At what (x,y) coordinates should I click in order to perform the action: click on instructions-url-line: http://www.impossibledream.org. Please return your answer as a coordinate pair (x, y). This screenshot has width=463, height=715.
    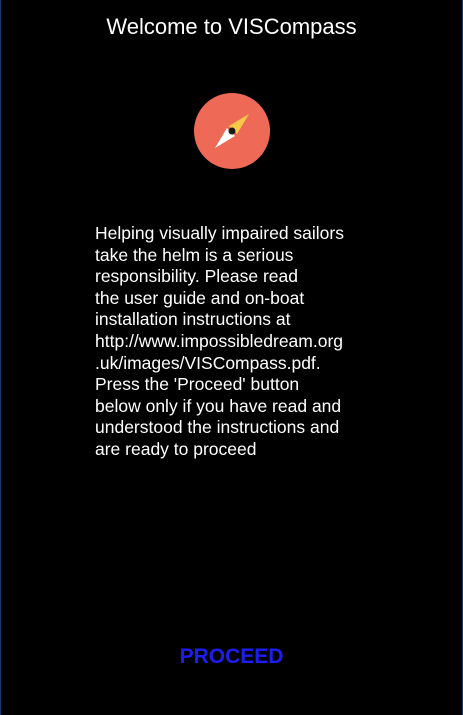
    Looking at the image, I should click on (219, 340).